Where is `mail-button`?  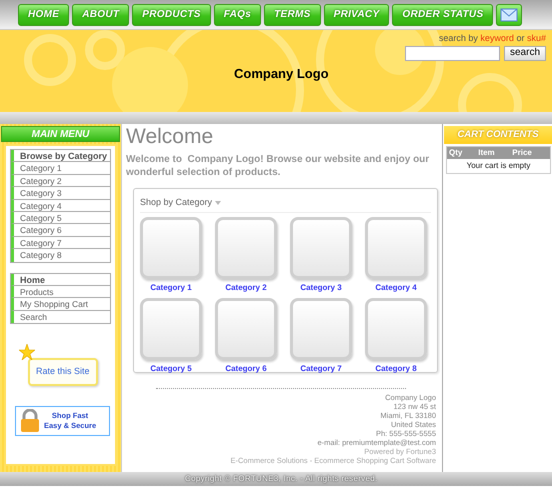 mail-button is located at coordinates (509, 15).